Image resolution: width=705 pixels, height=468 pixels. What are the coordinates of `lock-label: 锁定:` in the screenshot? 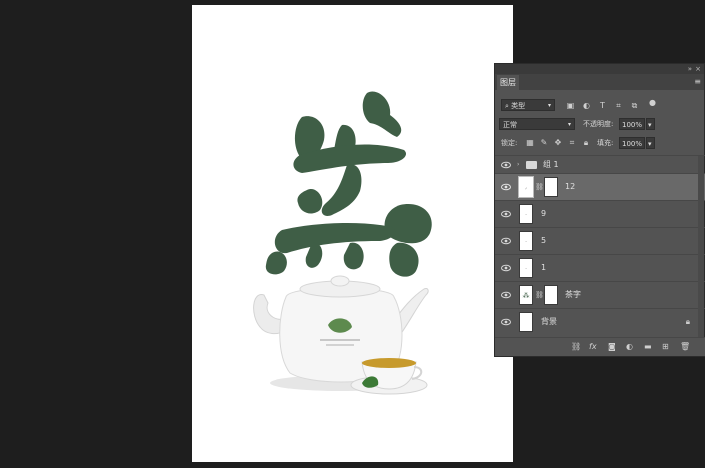 It's located at (509, 143).